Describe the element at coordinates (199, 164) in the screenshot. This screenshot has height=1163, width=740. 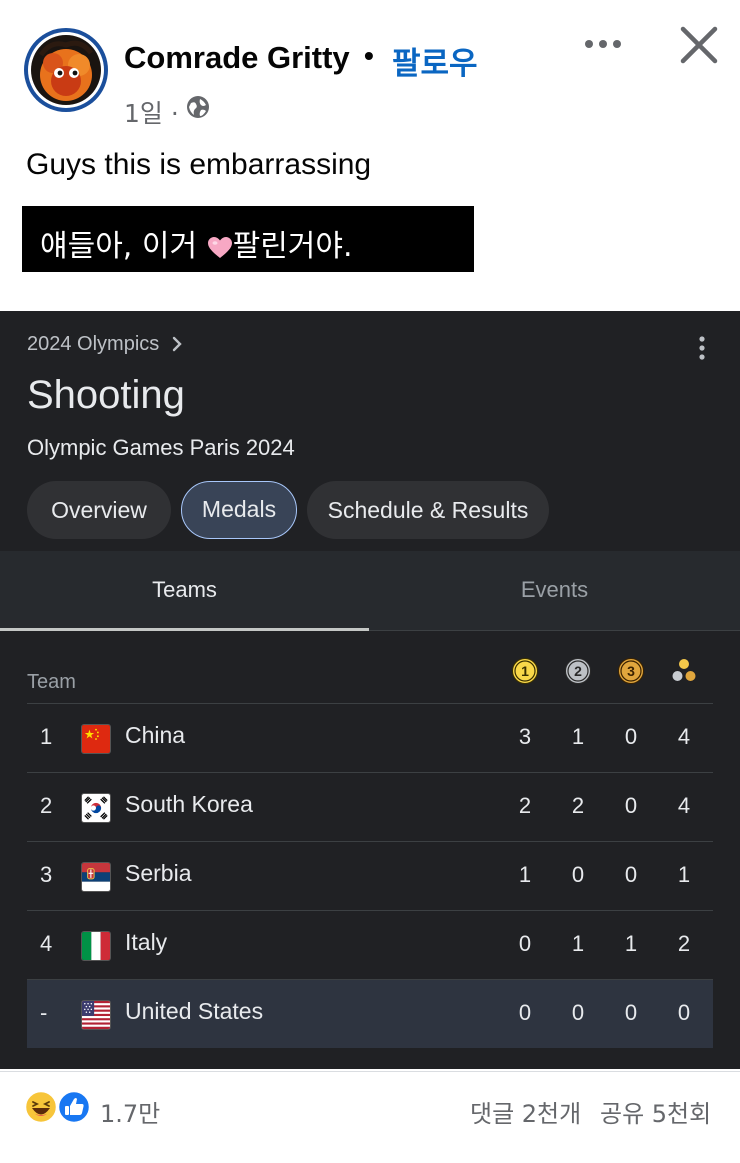
I see `post-text: Guys this is embarrassing` at that location.